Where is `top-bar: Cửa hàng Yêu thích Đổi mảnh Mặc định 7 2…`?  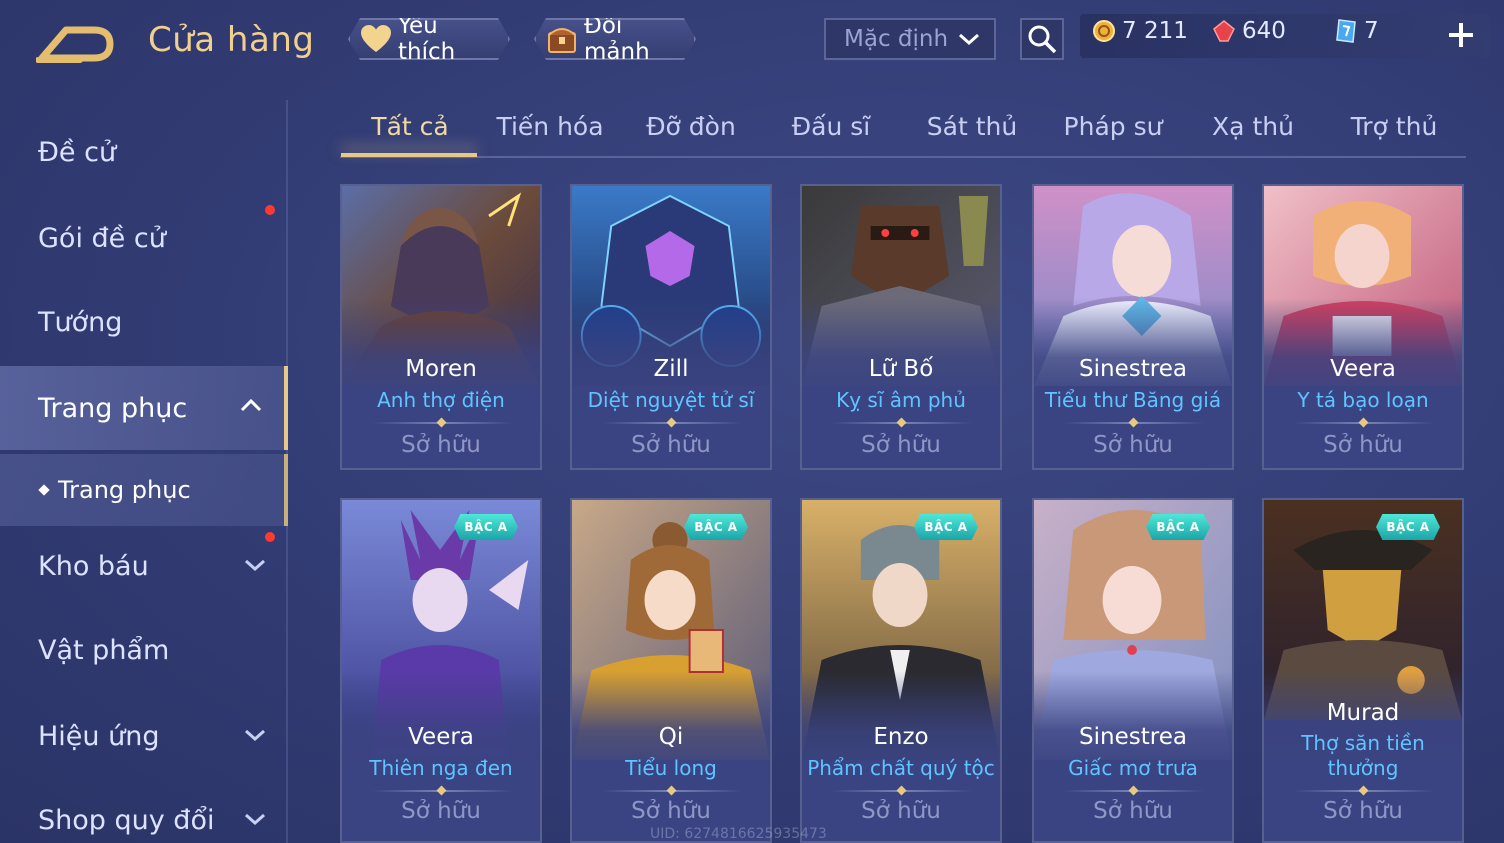 top-bar: Cửa hàng Yêu thích Đổi mảnh Mặc định 7 2… is located at coordinates (752, 40).